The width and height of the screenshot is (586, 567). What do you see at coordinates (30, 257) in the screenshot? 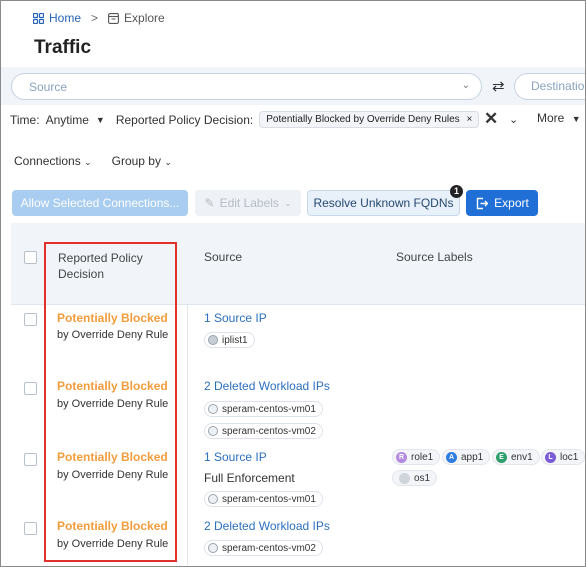
I see `select-all-checkbox` at bounding box center [30, 257].